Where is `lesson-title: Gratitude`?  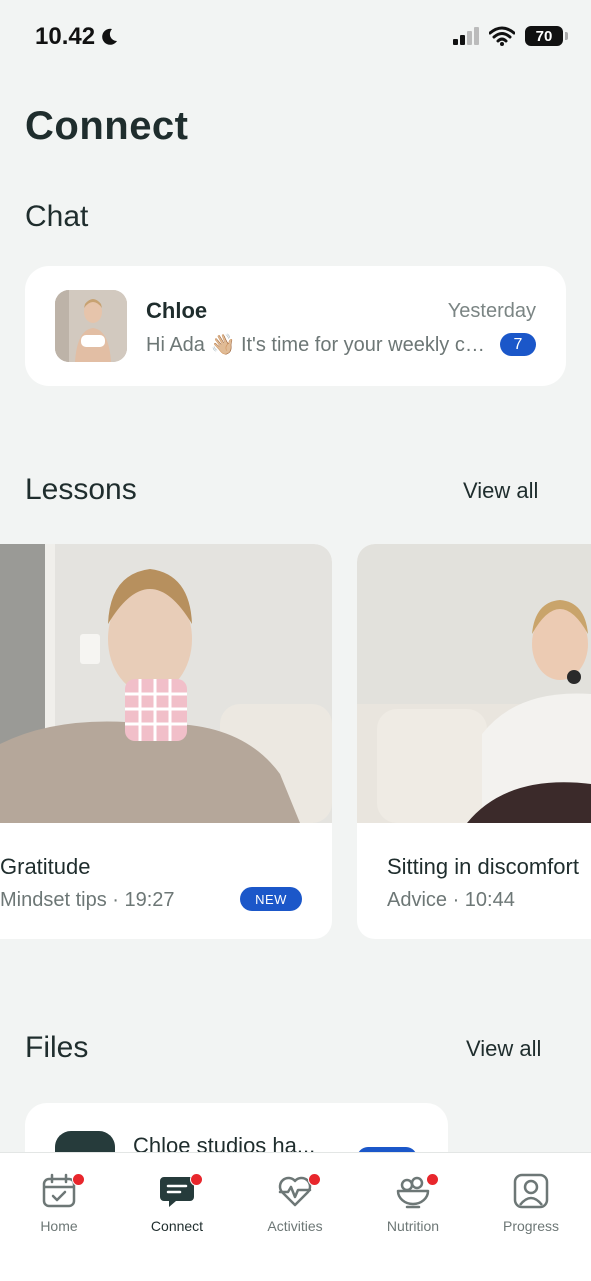
lesson-title: Gratitude is located at coordinates (45, 866).